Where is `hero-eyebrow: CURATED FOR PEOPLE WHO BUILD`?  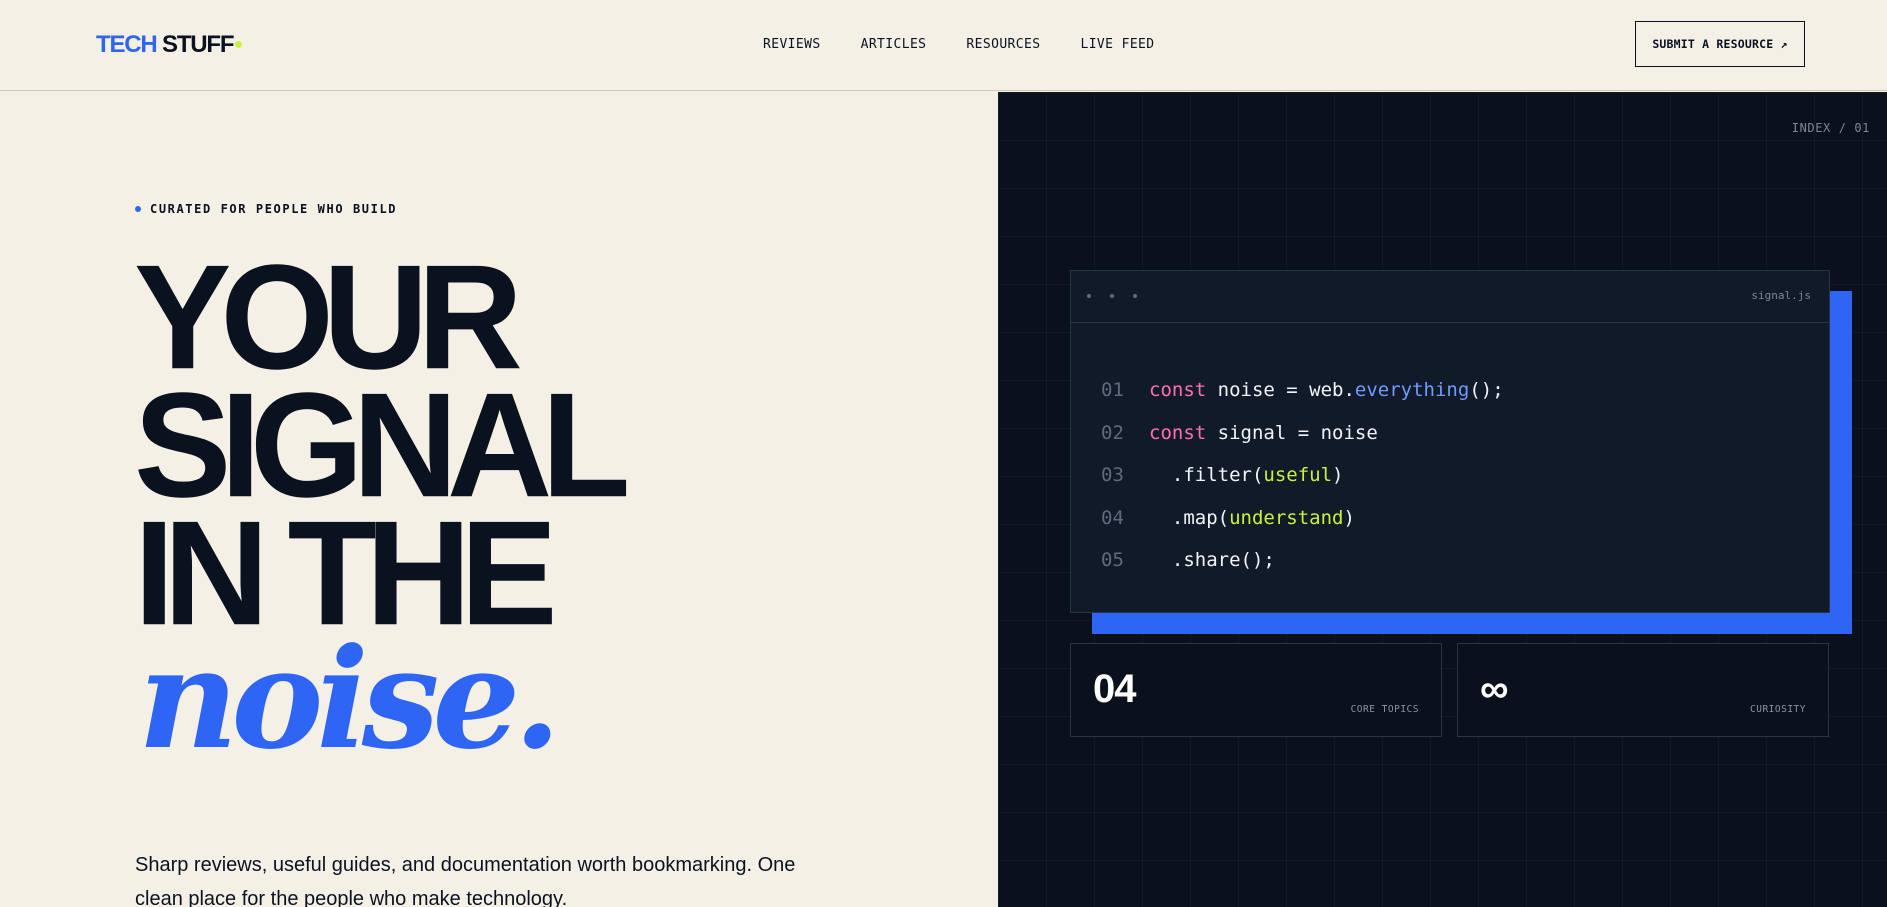 hero-eyebrow: CURATED FOR PEOPLE WHO BUILD is located at coordinates (266, 209).